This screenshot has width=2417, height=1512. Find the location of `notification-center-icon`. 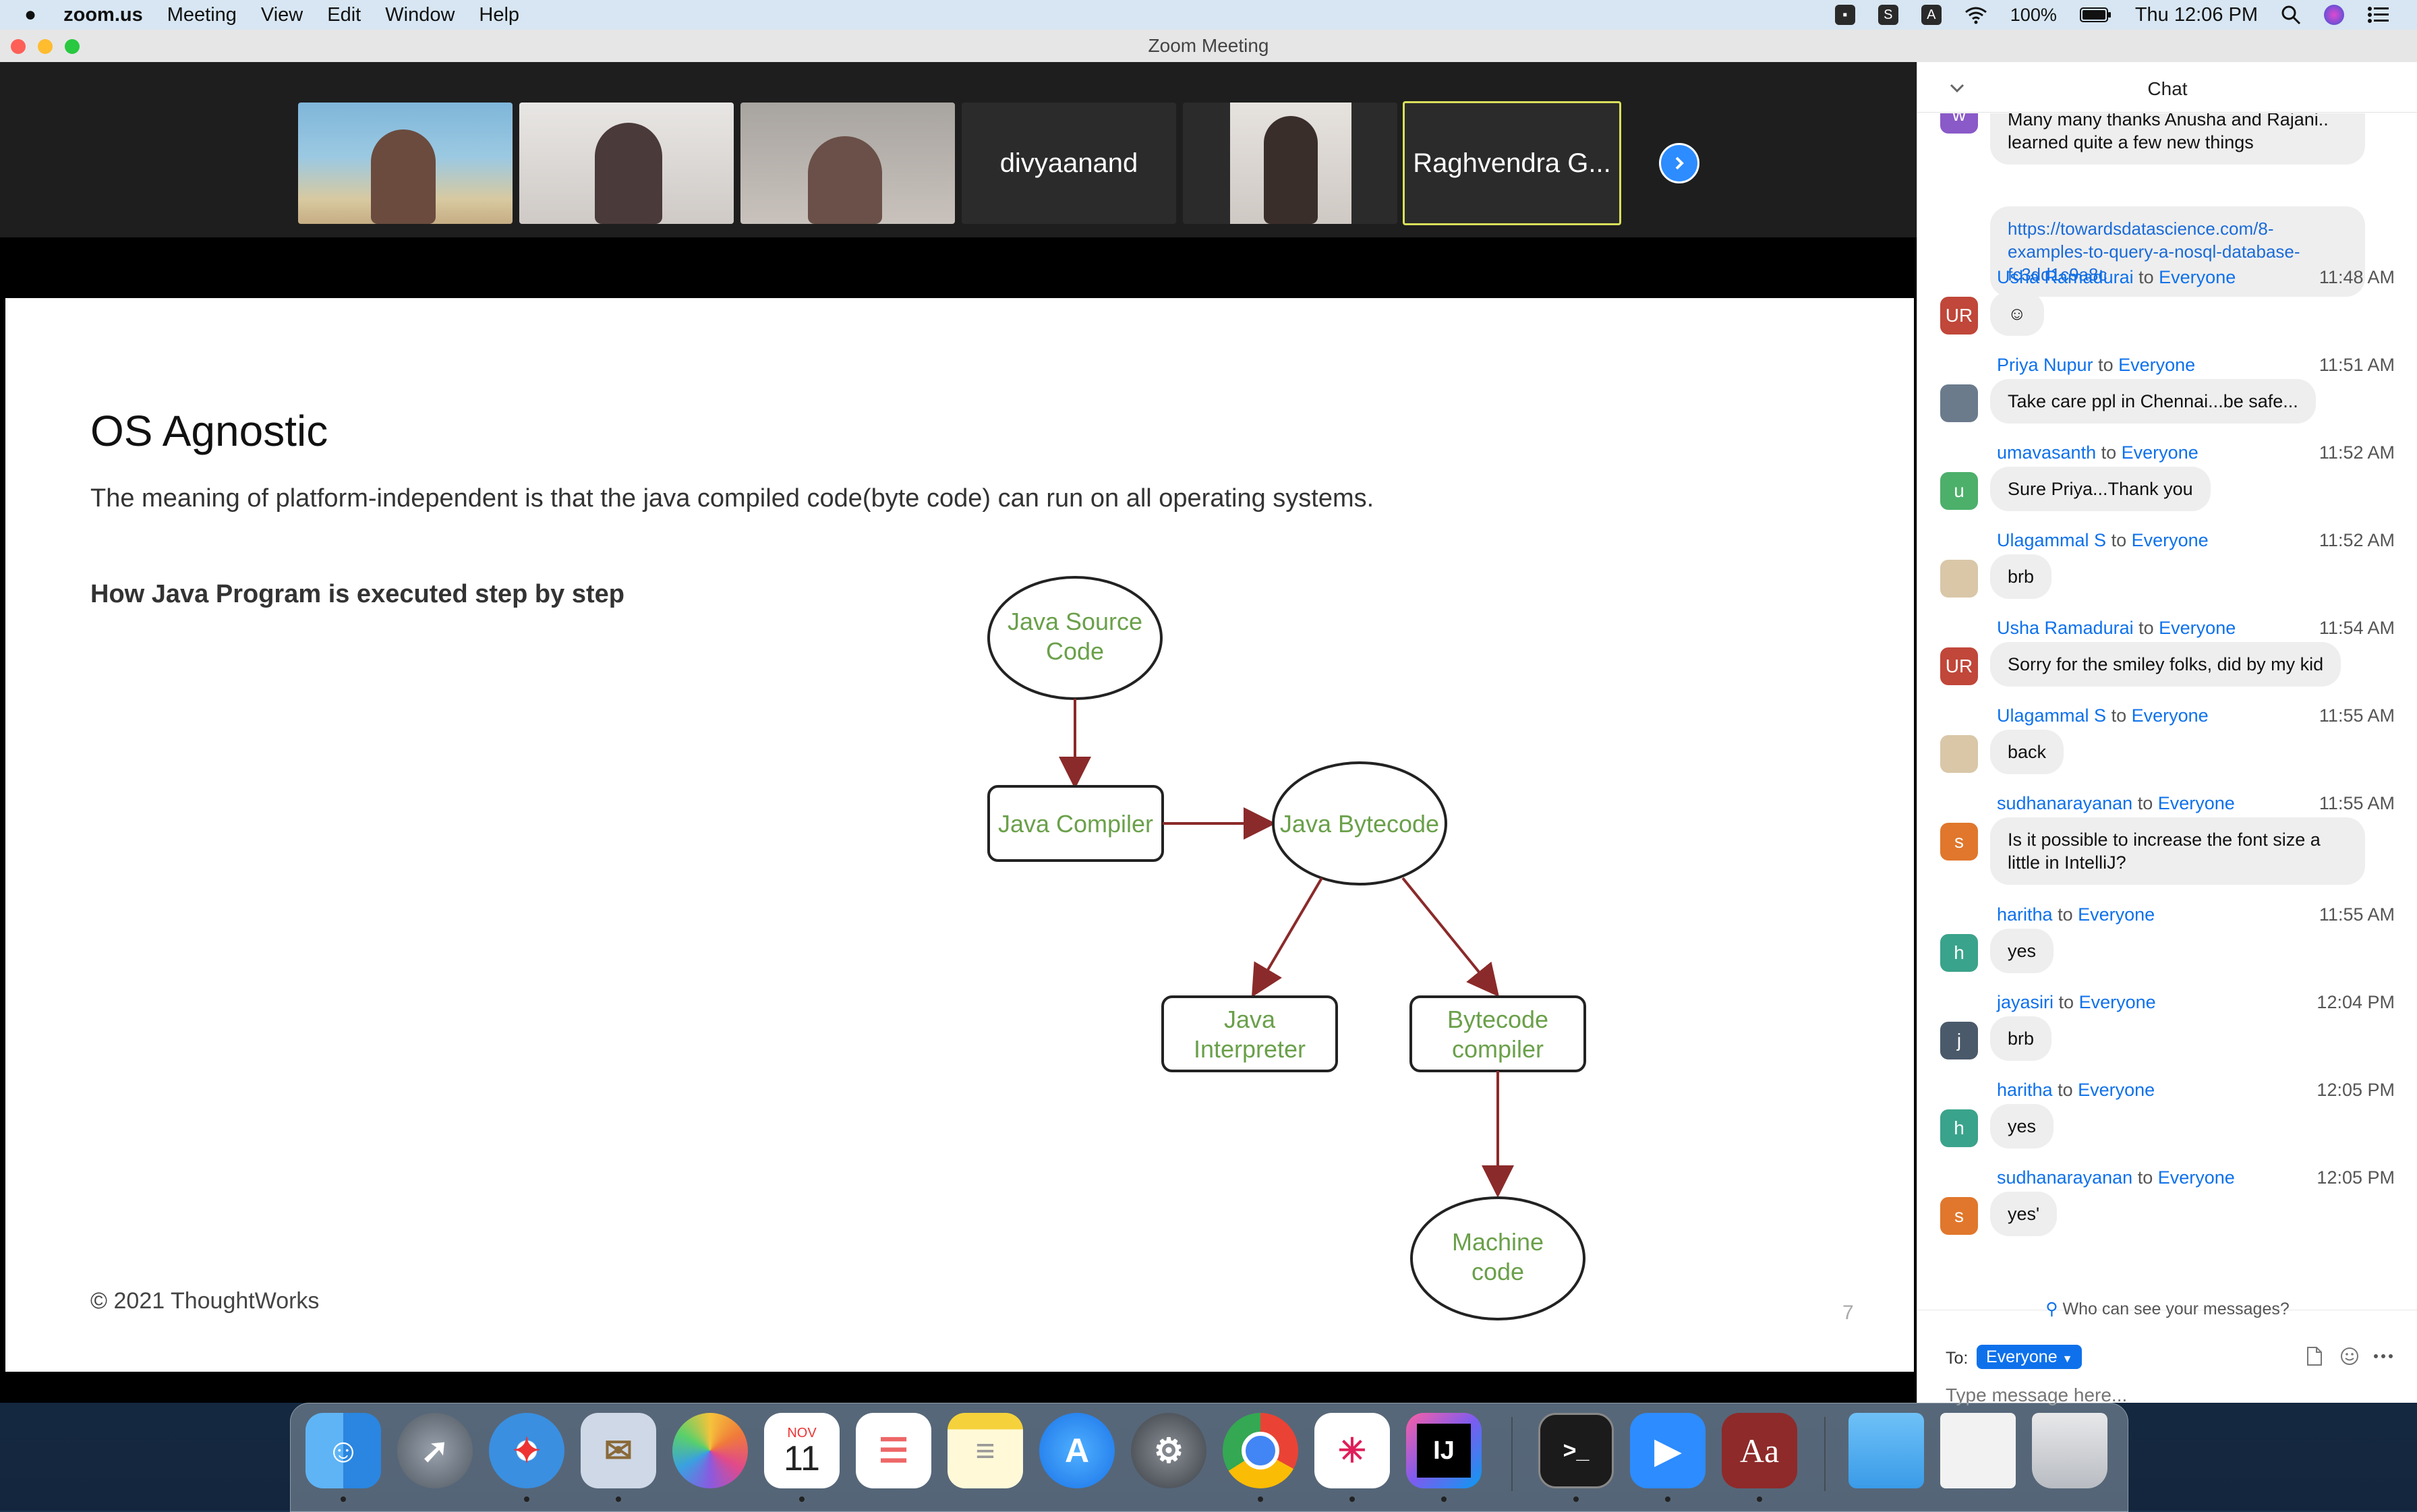

notification-center-icon is located at coordinates (2378, 15).